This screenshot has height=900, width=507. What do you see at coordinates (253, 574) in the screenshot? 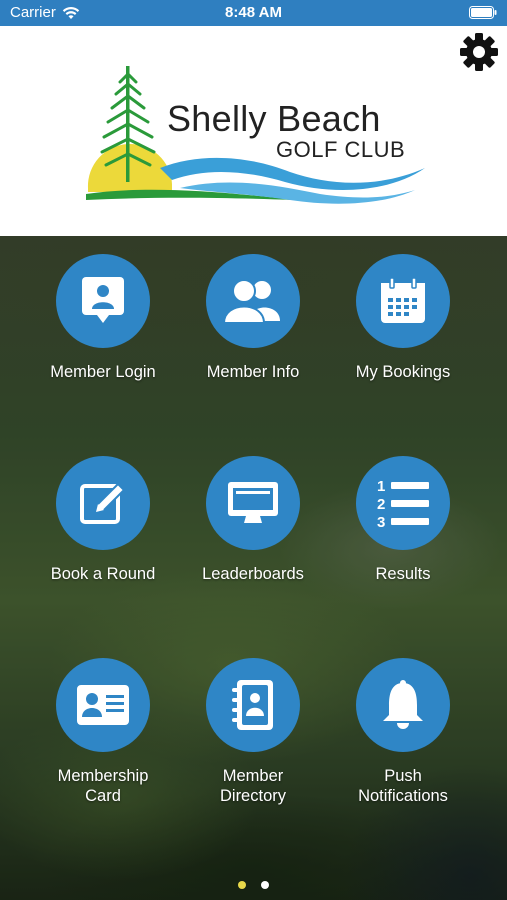
I see `leaderboards-label: Leaderboards` at bounding box center [253, 574].